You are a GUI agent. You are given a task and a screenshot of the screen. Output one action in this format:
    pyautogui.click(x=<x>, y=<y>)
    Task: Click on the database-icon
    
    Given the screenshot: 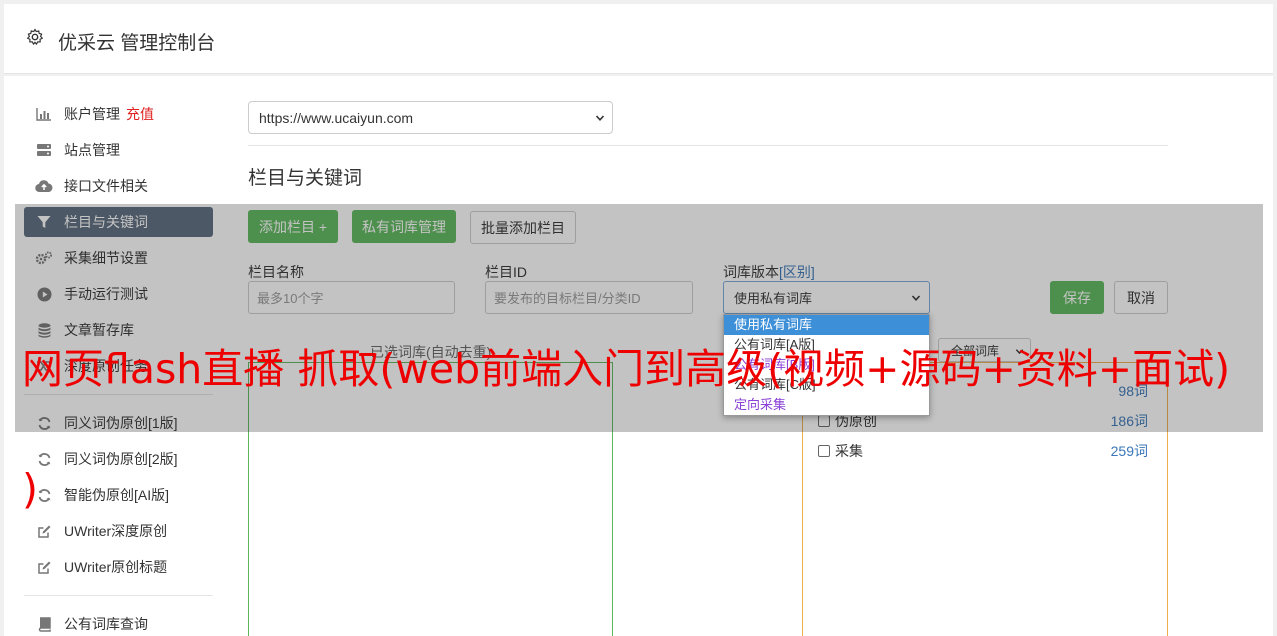 What is the action you would take?
    pyautogui.click(x=44, y=330)
    